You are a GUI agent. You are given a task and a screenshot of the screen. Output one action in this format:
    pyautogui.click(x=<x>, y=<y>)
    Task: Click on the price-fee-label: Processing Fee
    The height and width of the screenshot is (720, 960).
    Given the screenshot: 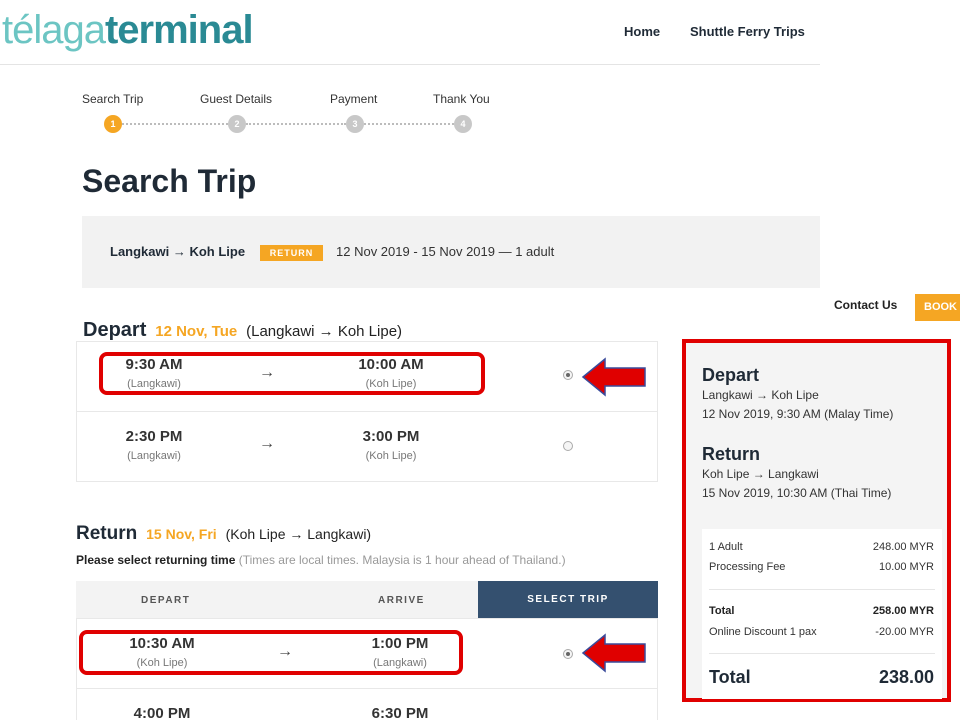 What is the action you would take?
    pyautogui.click(x=747, y=567)
    